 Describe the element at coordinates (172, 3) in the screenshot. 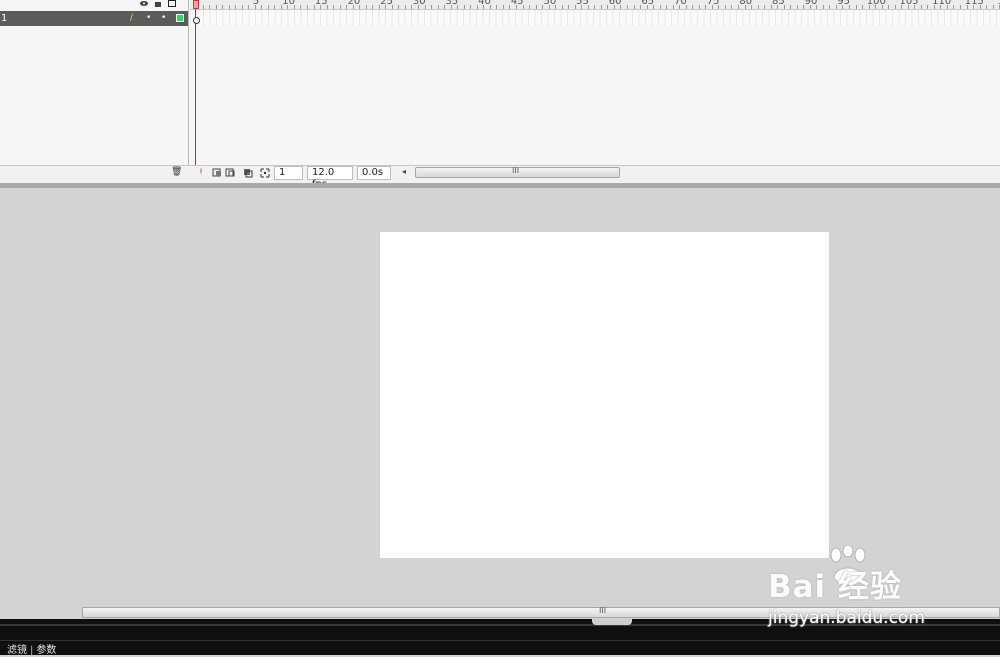

I see `outline-icon` at that location.